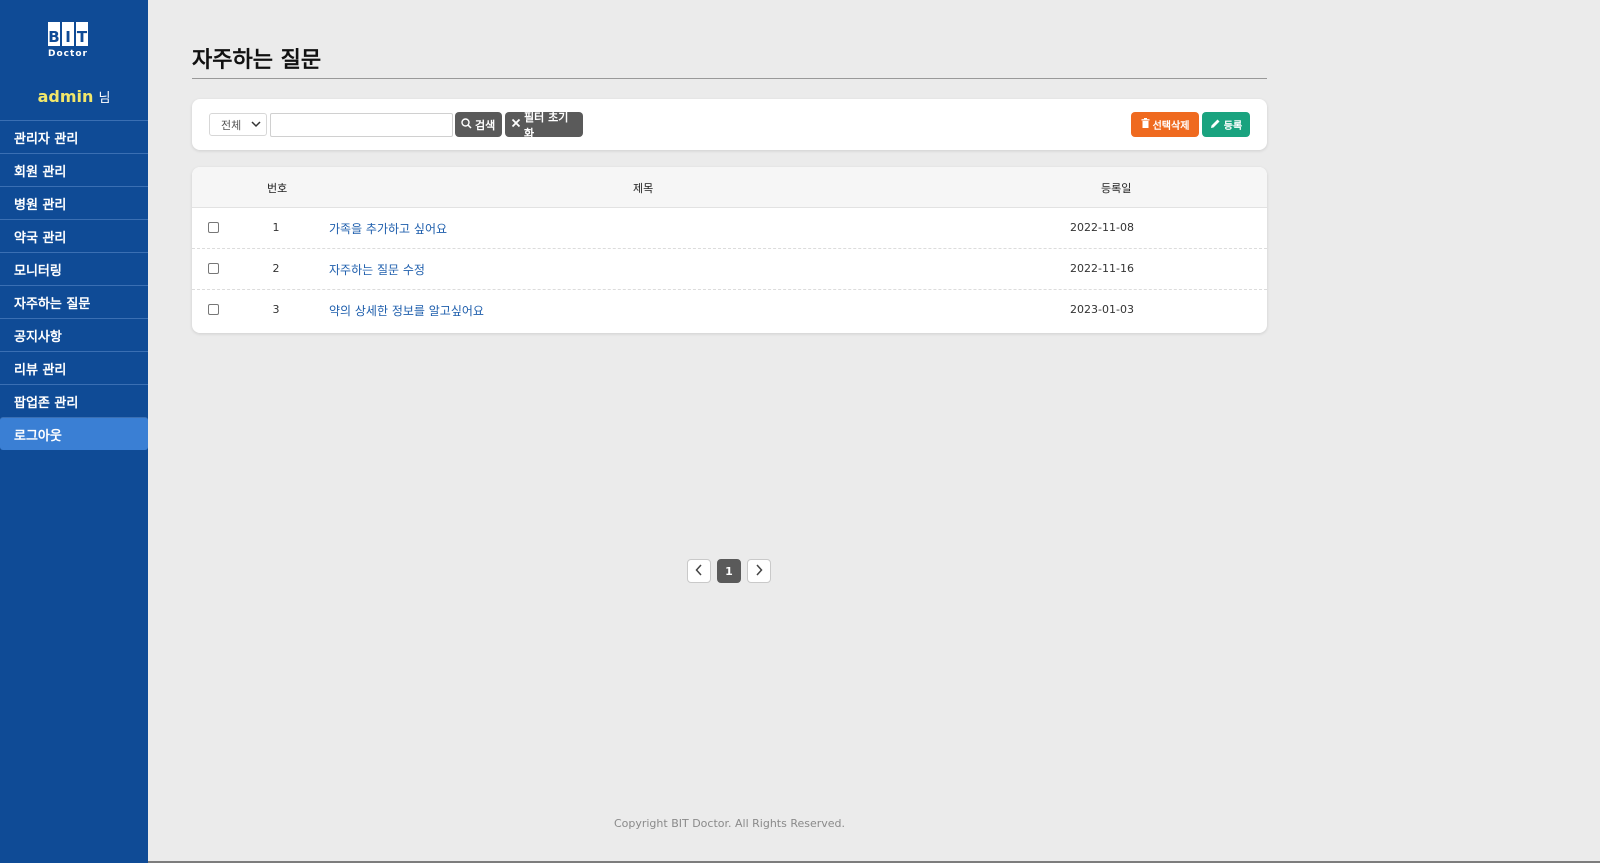 Image resolution: width=1600 pixels, height=863 pixels. I want to click on register-button: 등록, so click(1226, 124).